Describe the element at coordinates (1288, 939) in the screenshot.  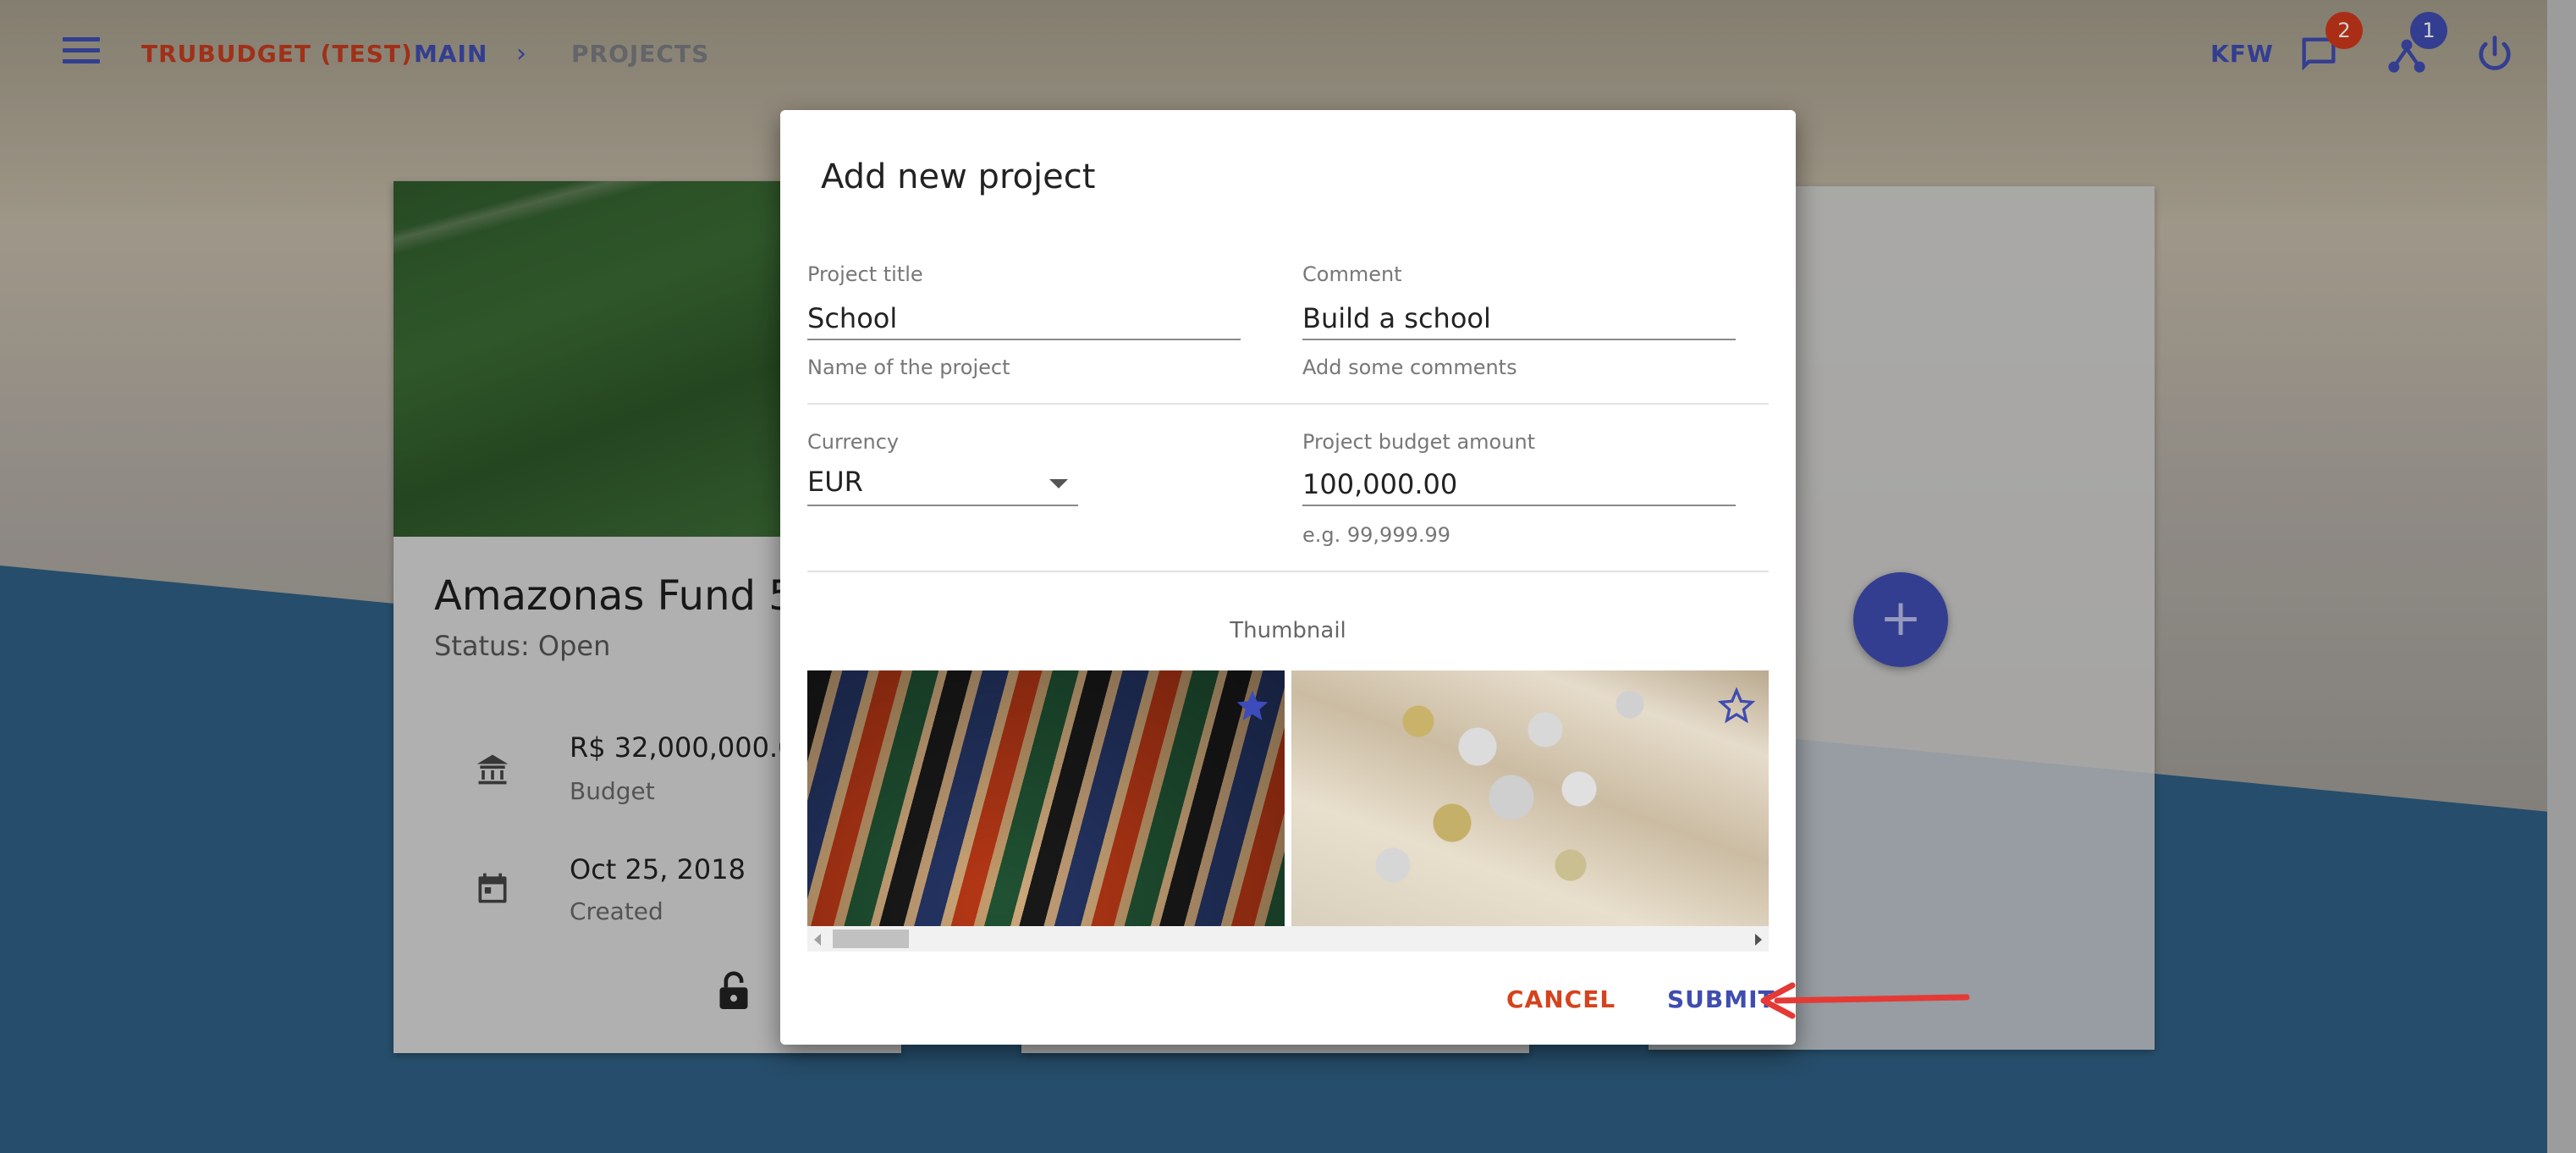
I see `thumbnail-scrollbar` at that location.